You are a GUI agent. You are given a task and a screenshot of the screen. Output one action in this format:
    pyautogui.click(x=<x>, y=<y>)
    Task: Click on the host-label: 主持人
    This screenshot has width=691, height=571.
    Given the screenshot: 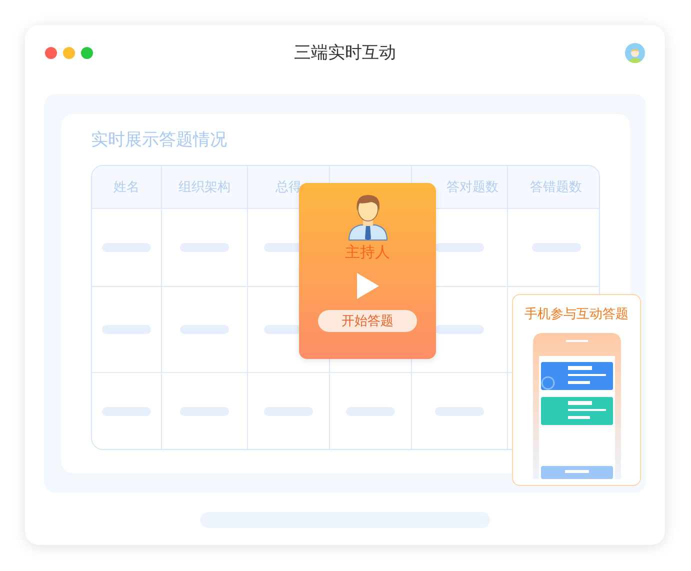 What is the action you would take?
    pyautogui.click(x=367, y=252)
    